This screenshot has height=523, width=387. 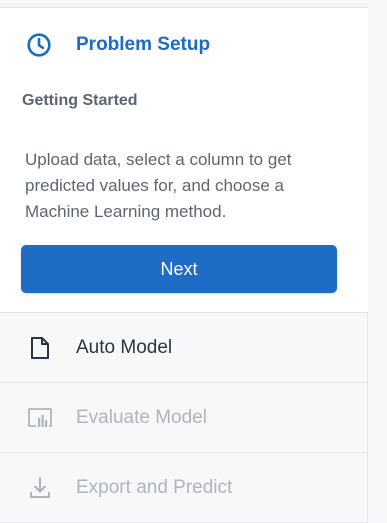 I want to click on download-icon, so click(x=40, y=488).